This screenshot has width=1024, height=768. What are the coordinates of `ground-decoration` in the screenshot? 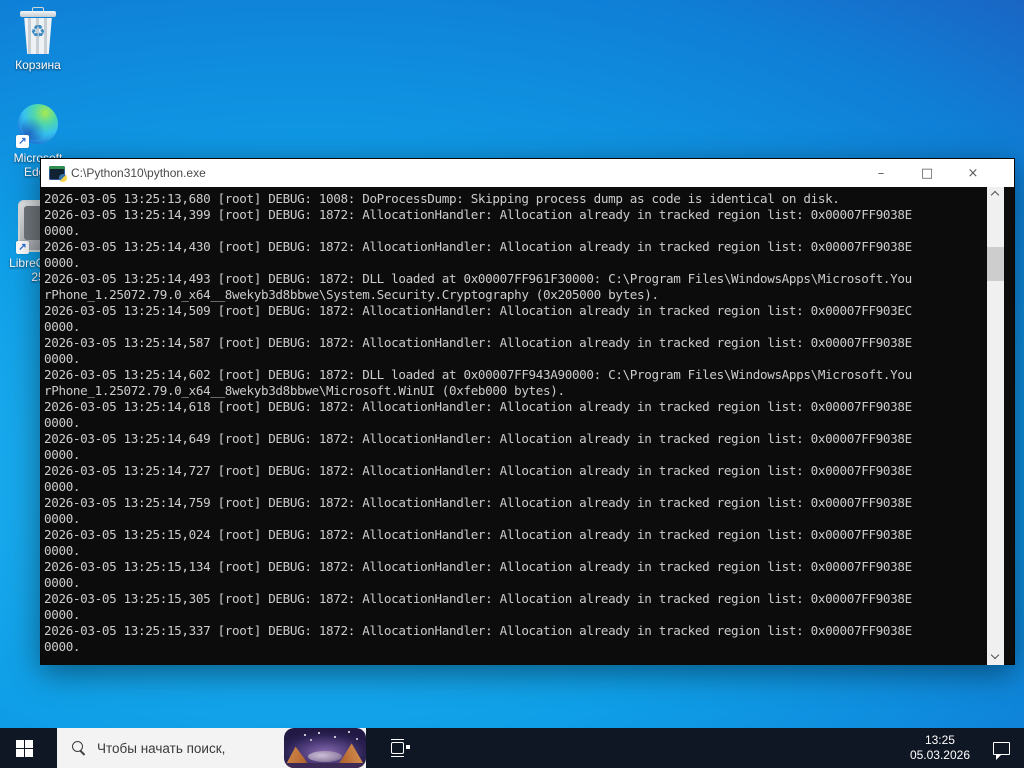 It's located at (325, 765).